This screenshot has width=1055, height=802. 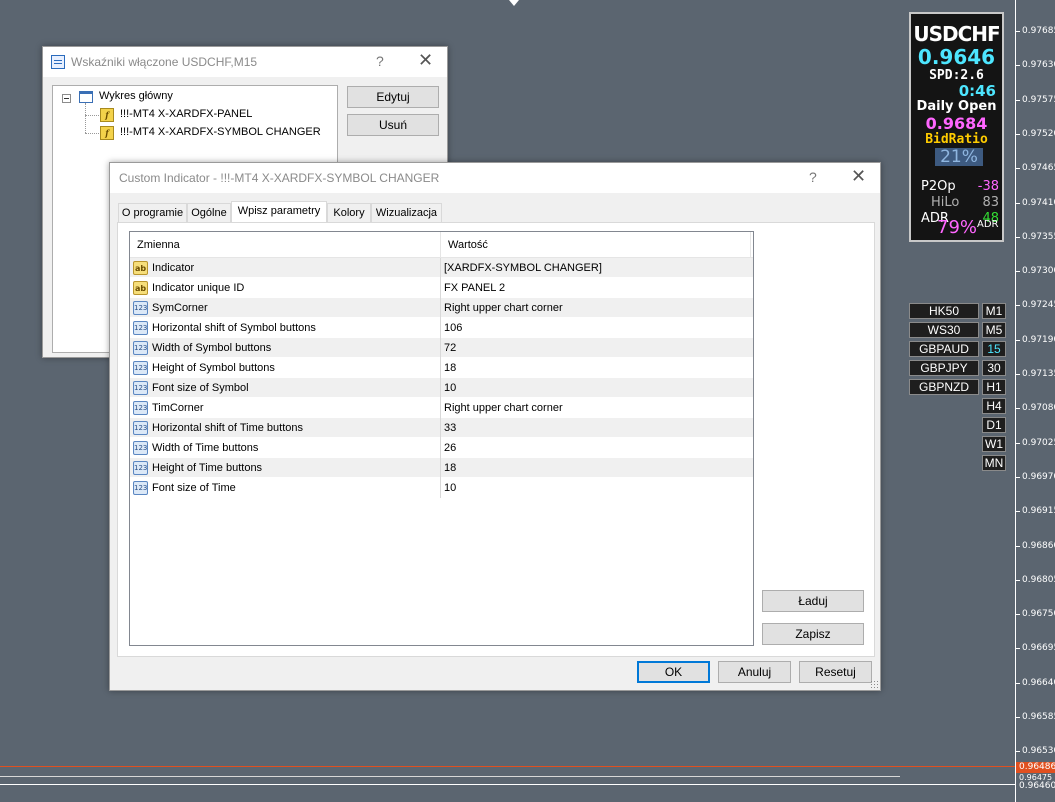 I want to click on column-header-variable: Zmienna, so click(x=158, y=245).